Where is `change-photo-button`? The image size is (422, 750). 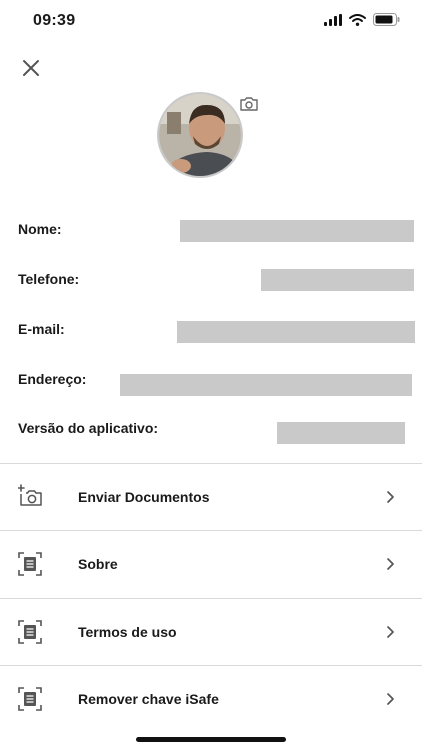
change-photo-button is located at coordinates (249, 104).